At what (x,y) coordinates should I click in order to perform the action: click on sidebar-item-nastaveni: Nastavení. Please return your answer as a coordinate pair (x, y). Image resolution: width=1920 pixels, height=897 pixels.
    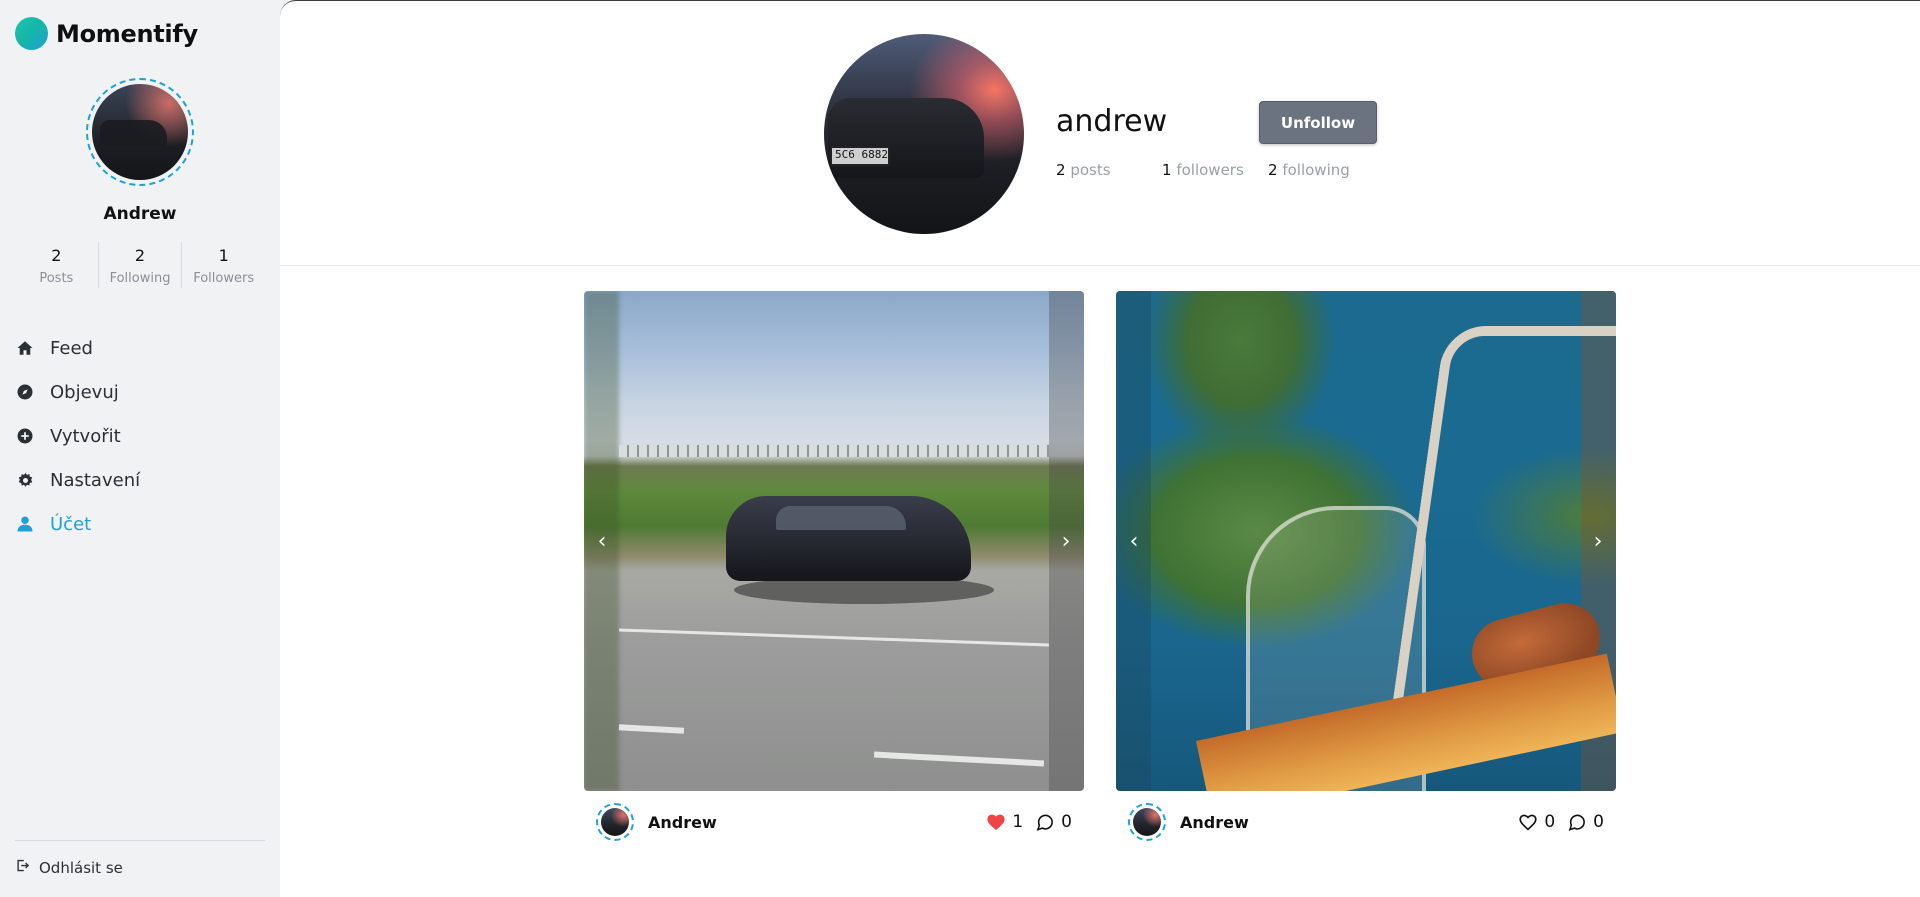
    Looking at the image, I should click on (140, 480).